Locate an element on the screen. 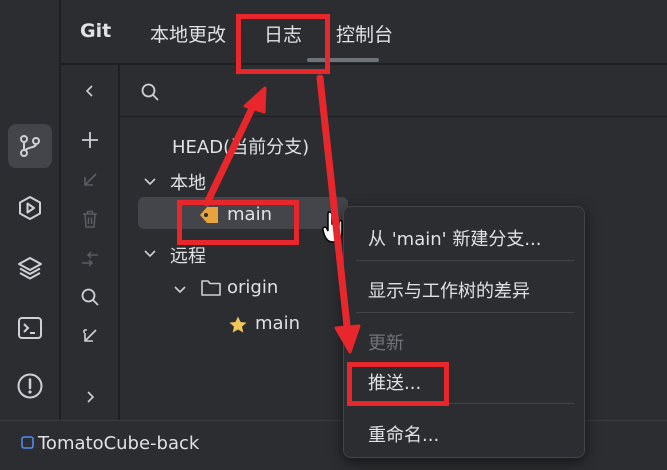 This screenshot has width=667, height=470. find-branch-button is located at coordinates (90, 297).